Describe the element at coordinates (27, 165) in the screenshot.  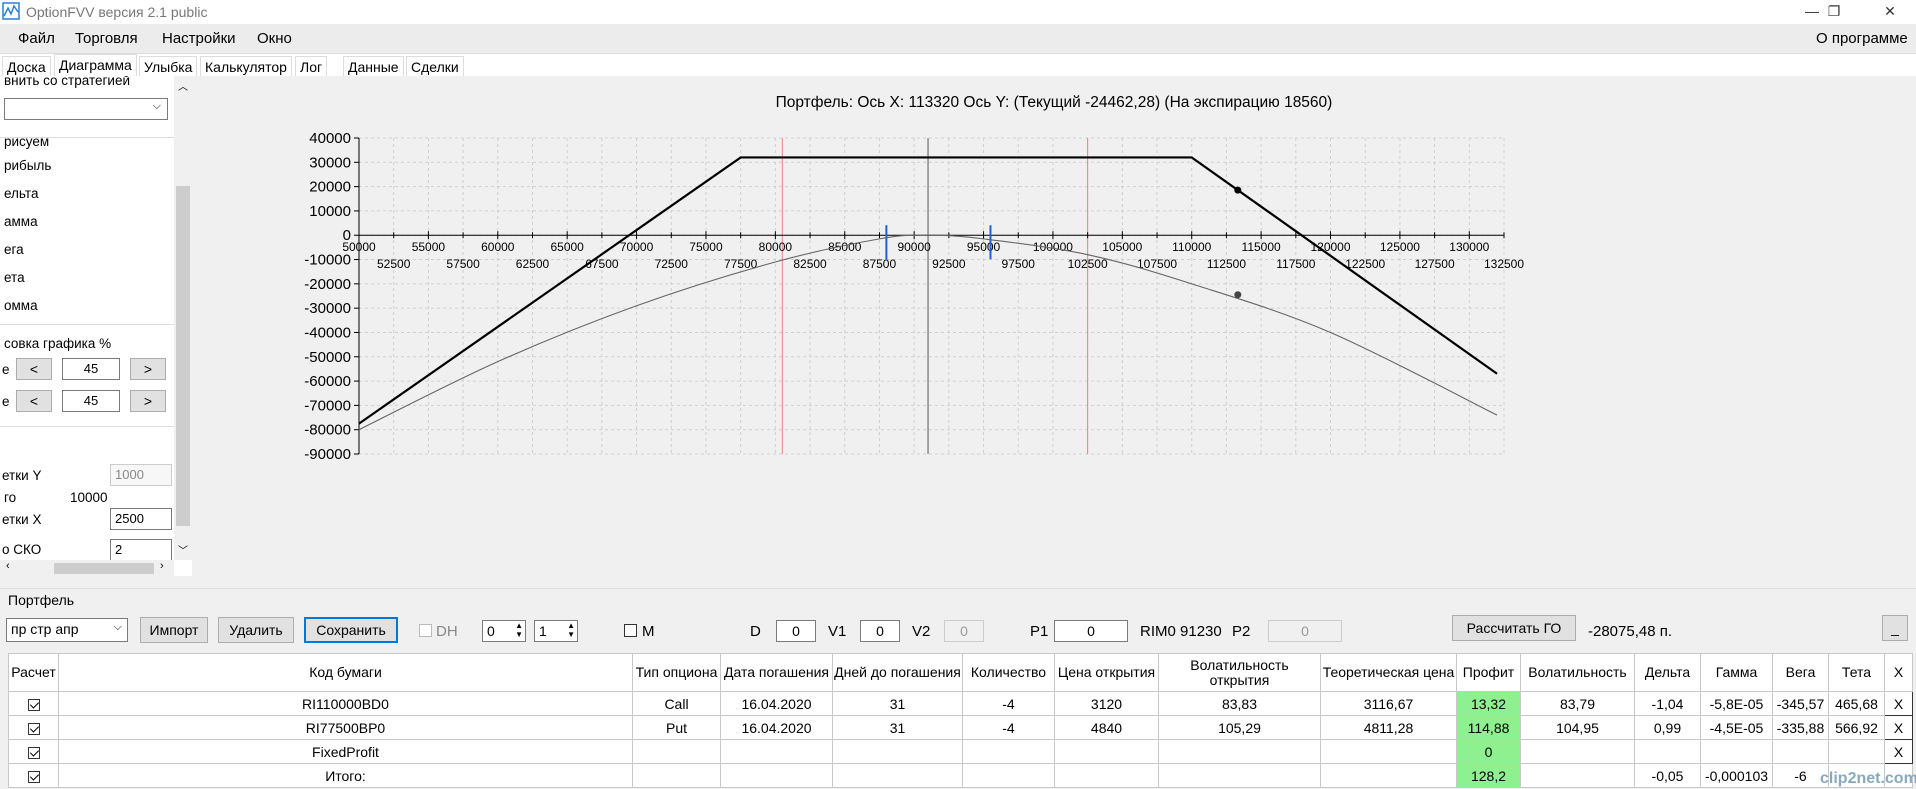
I see `option-profit: рибыль` at that location.